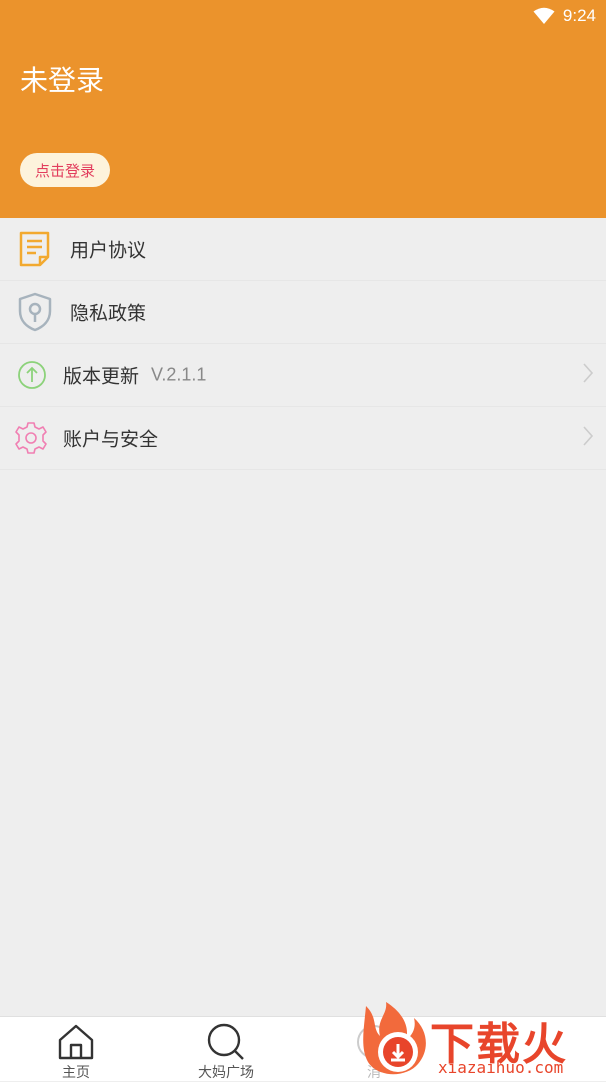  What do you see at coordinates (62, 80) in the screenshot?
I see `user-name: 未登录` at bounding box center [62, 80].